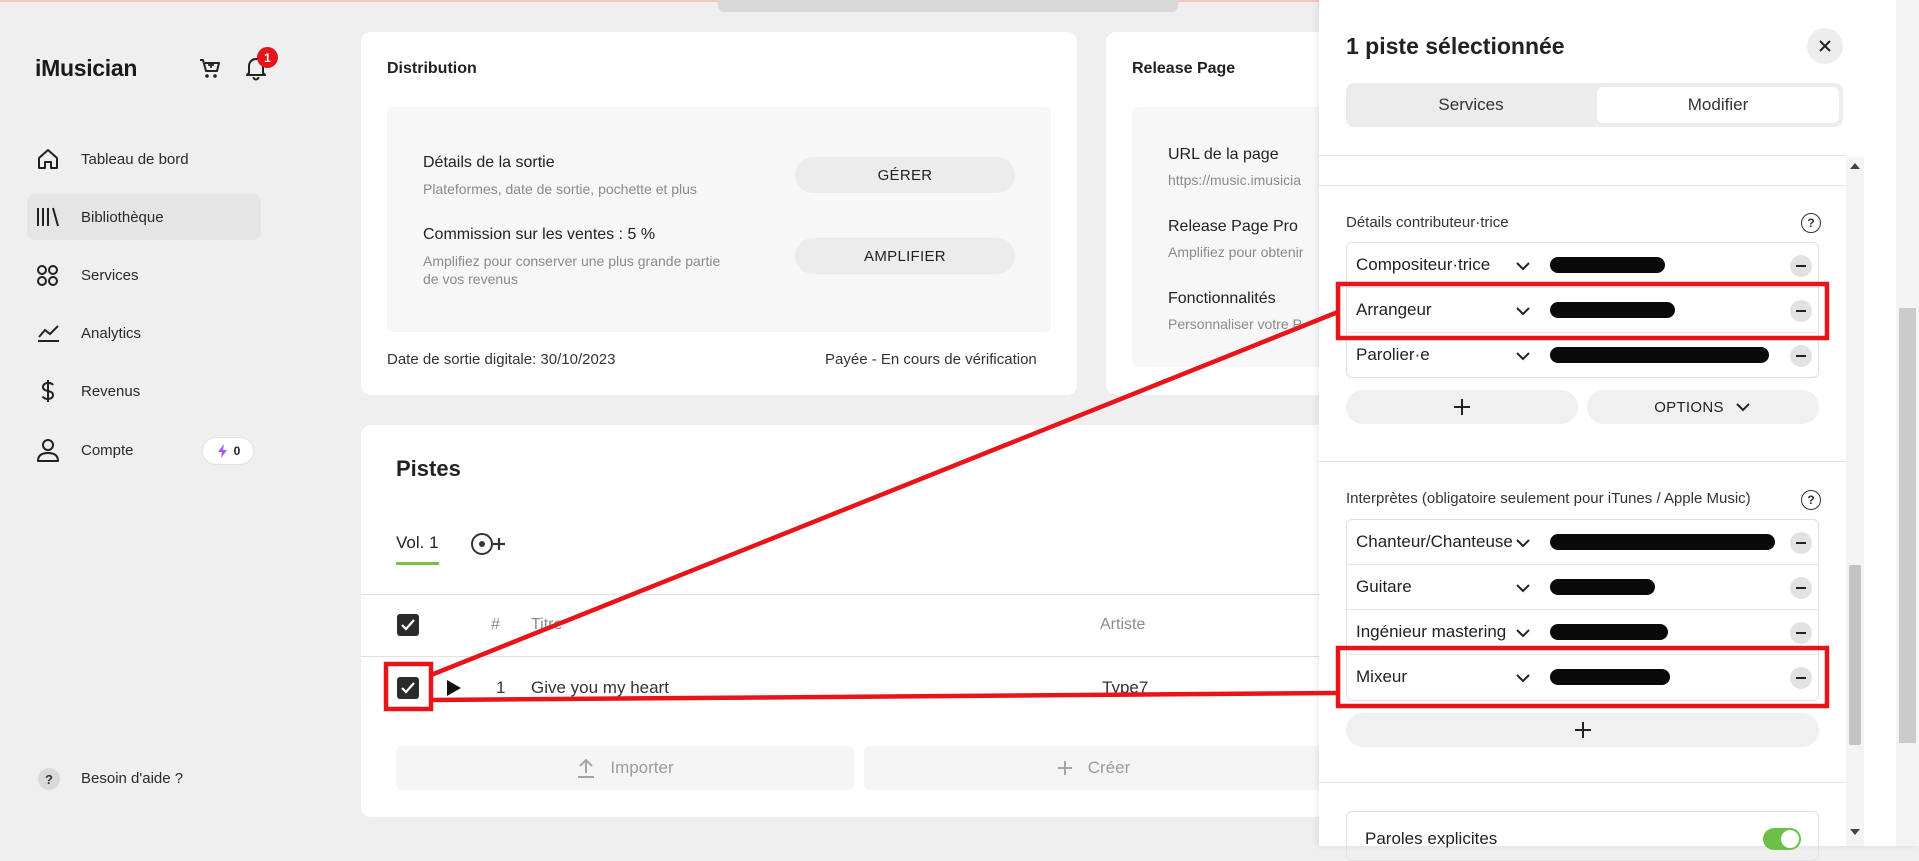  Describe the element at coordinates (1855, 166) in the screenshot. I see `scroll-up-arrow` at that location.